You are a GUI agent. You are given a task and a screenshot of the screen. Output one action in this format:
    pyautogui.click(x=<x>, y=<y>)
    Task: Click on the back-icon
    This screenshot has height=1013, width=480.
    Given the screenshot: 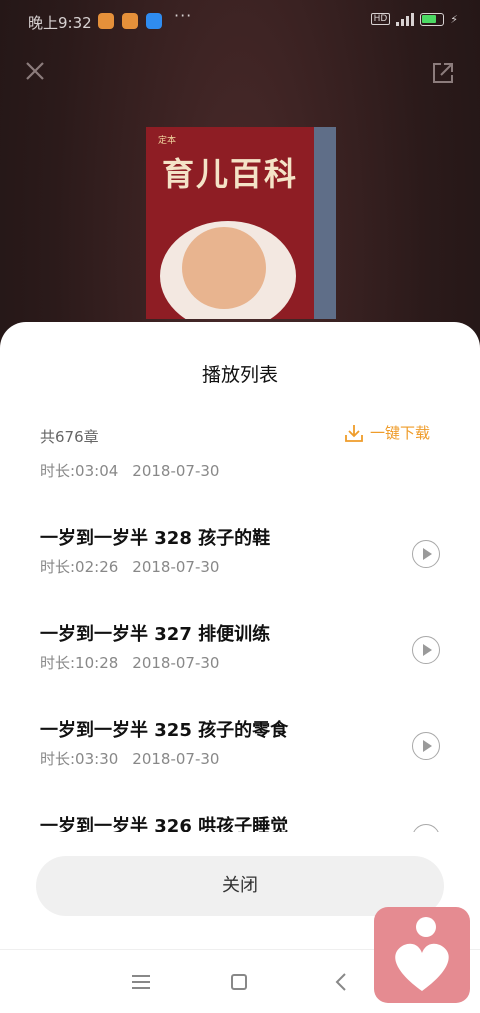 What is the action you would take?
    pyautogui.click(x=341, y=982)
    